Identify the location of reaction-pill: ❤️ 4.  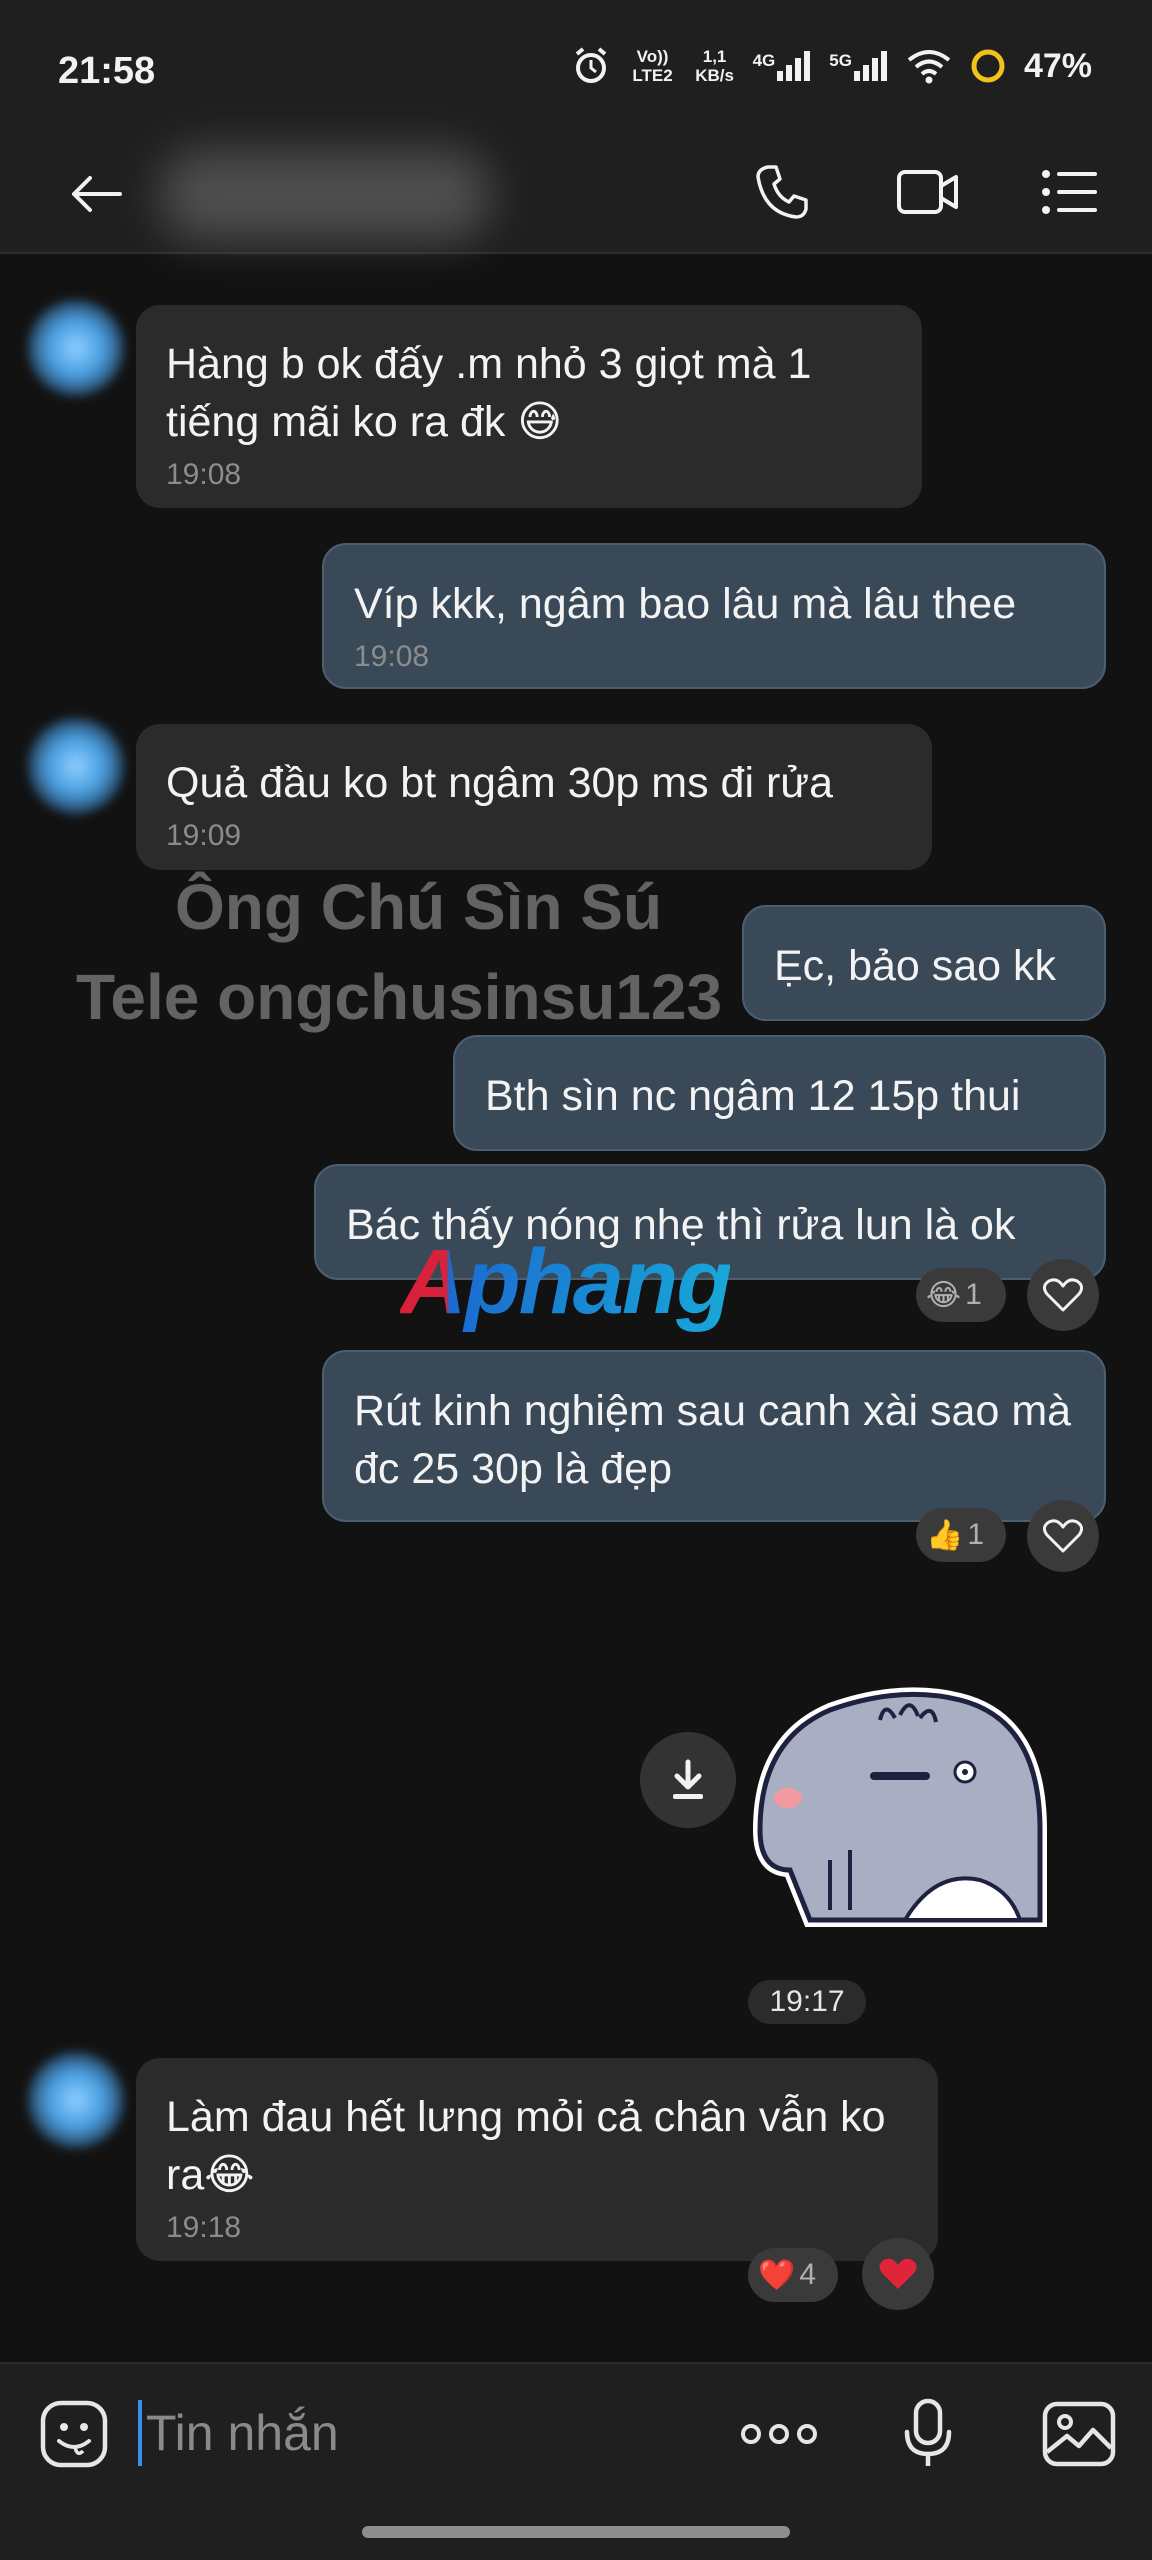
(793, 2275).